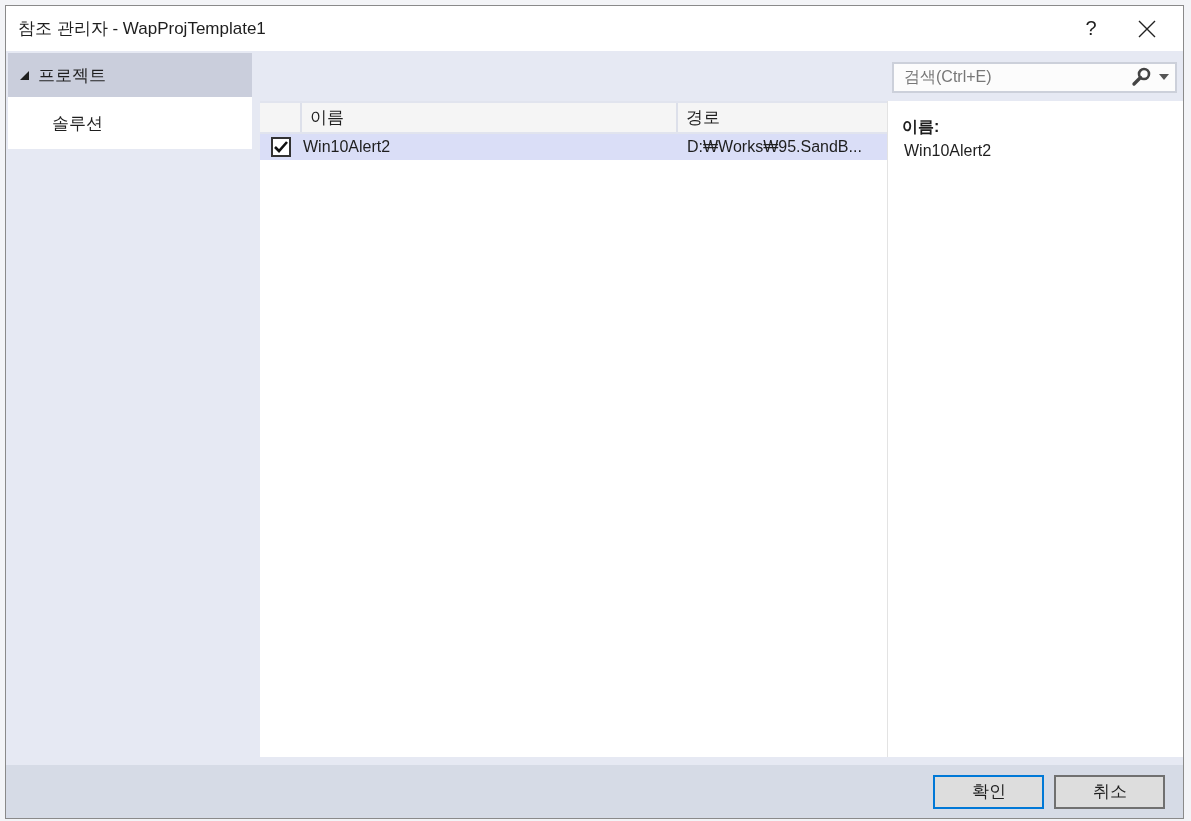 The width and height of the screenshot is (1191, 821). I want to click on window-title: 참조 관리자 - WapProjTemplate1, so click(142, 29).